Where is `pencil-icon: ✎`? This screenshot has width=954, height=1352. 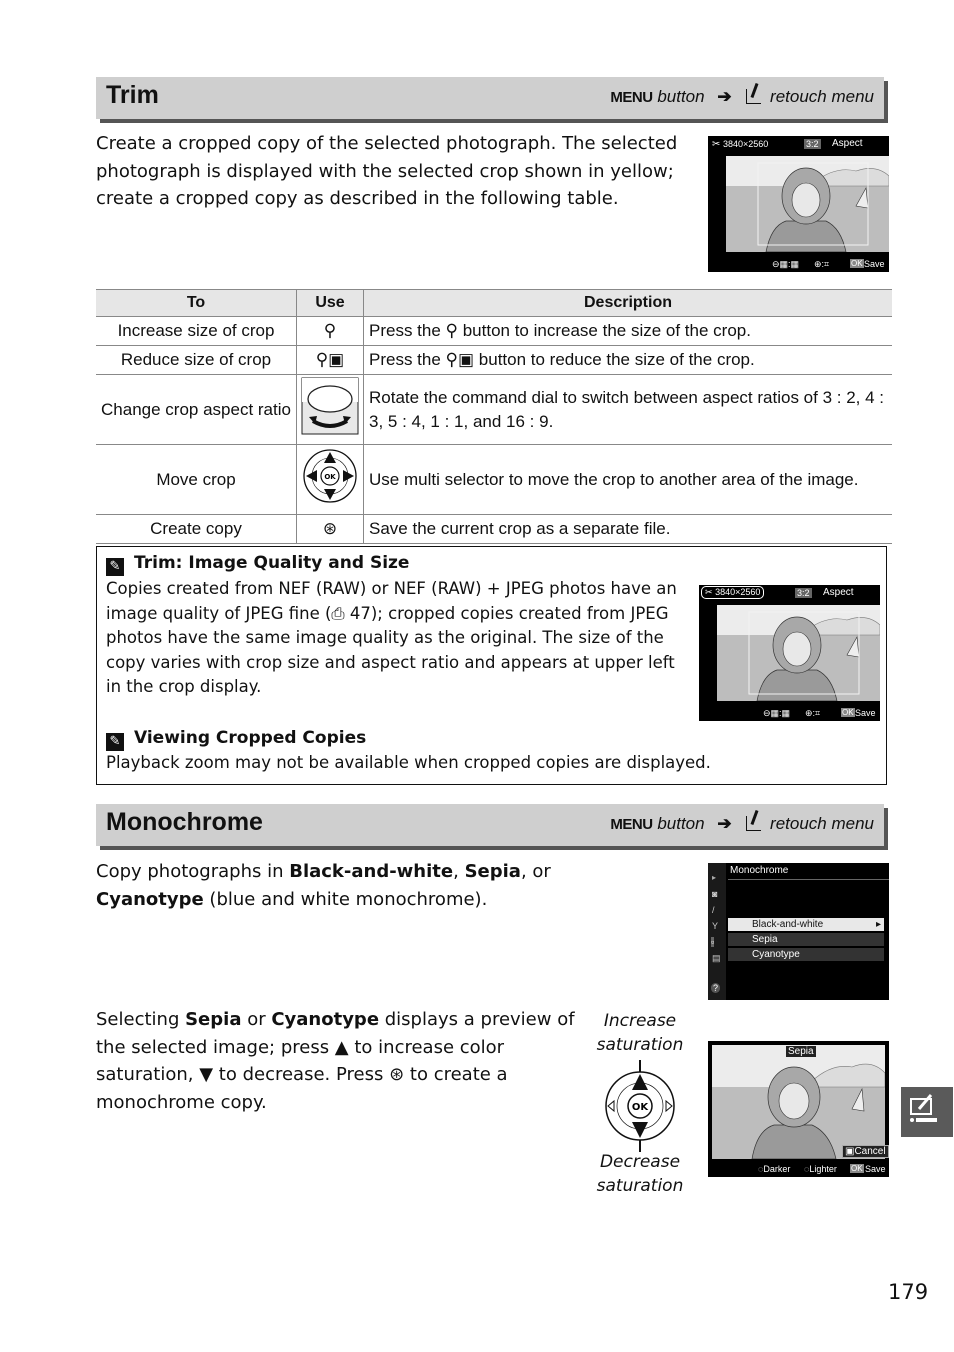
pencil-icon: ✎ is located at coordinates (115, 742).